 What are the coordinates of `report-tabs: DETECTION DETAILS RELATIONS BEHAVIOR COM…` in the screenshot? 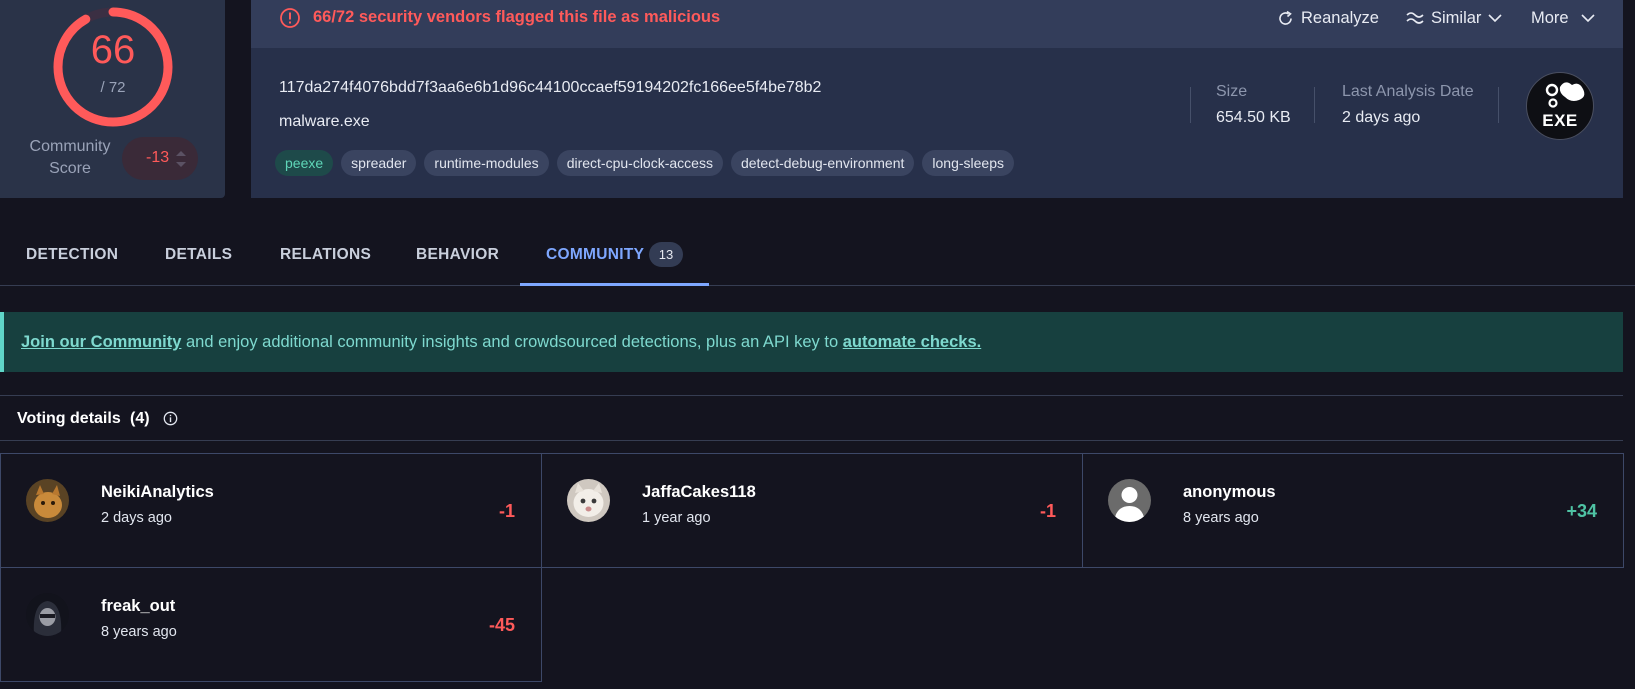 It's located at (817, 254).